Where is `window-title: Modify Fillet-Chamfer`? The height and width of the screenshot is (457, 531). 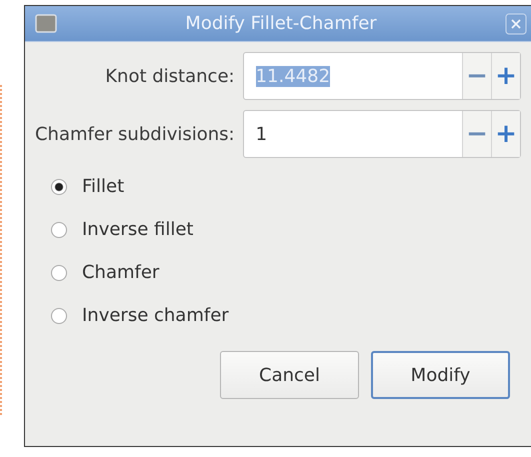
window-title: Modify Fillet-Chamfer is located at coordinates (281, 23).